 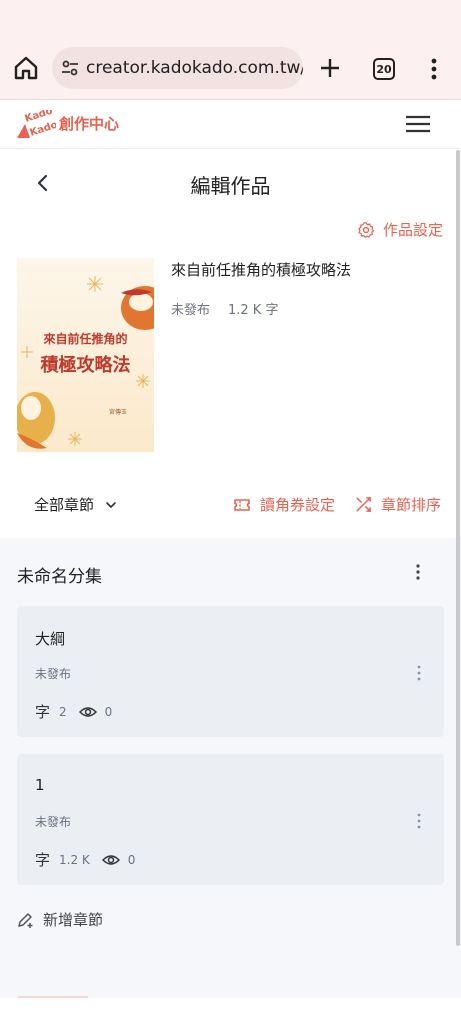 What do you see at coordinates (111, 504) in the screenshot?
I see `chevron-down-icon` at bounding box center [111, 504].